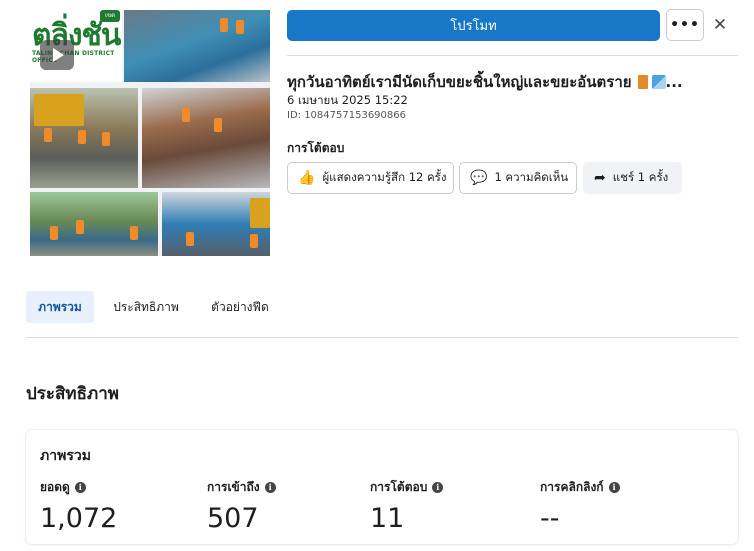  What do you see at coordinates (233, 518) in the screenshot?
I see `stat-value: 507` at bounding box center [233, 518].